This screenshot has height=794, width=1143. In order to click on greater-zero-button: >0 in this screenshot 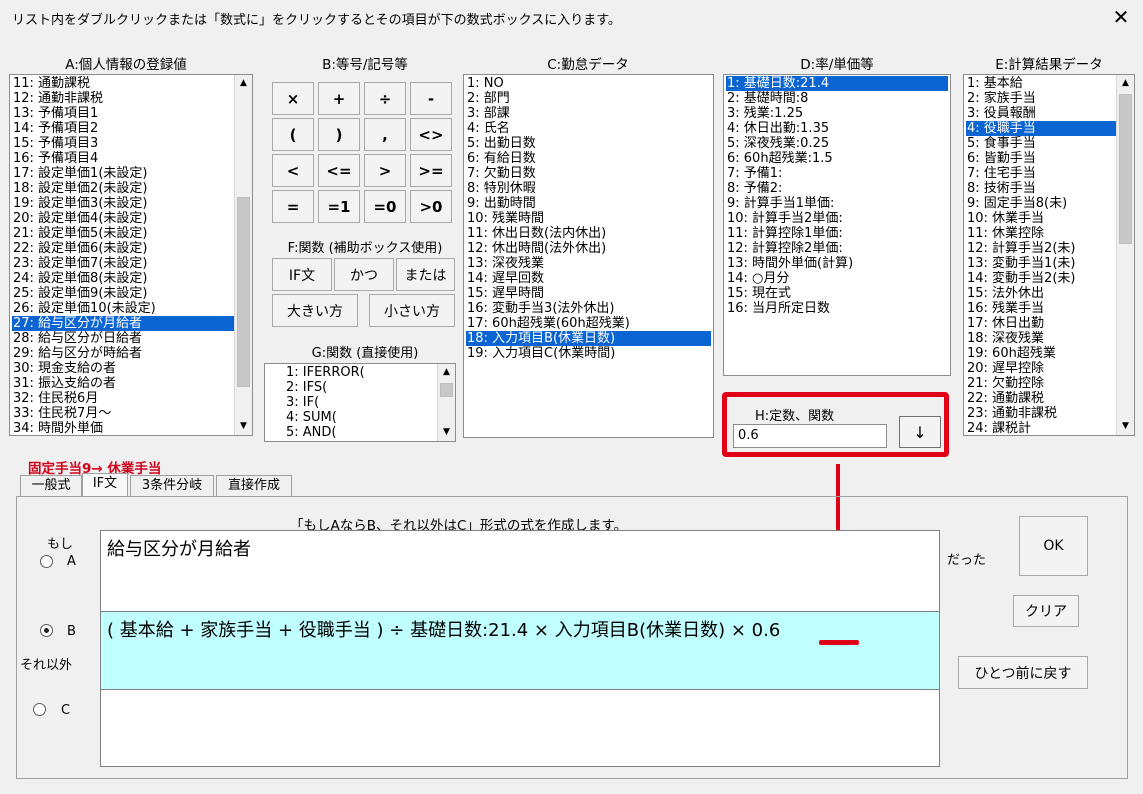, I will do `click(431, 206)`.